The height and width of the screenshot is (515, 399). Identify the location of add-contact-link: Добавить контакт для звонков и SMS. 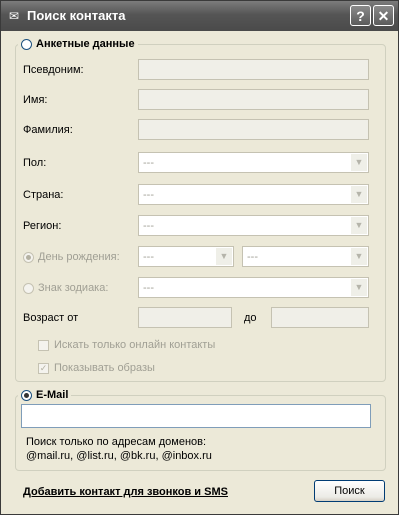
(125, 492).